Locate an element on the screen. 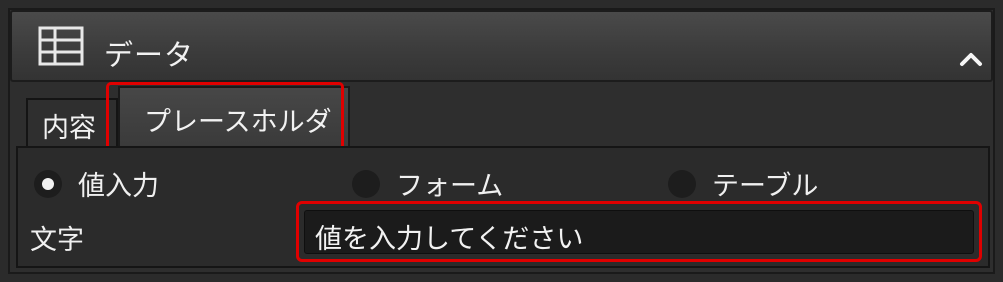  radio-label: 値入力 is located at coordinates (118, 186).